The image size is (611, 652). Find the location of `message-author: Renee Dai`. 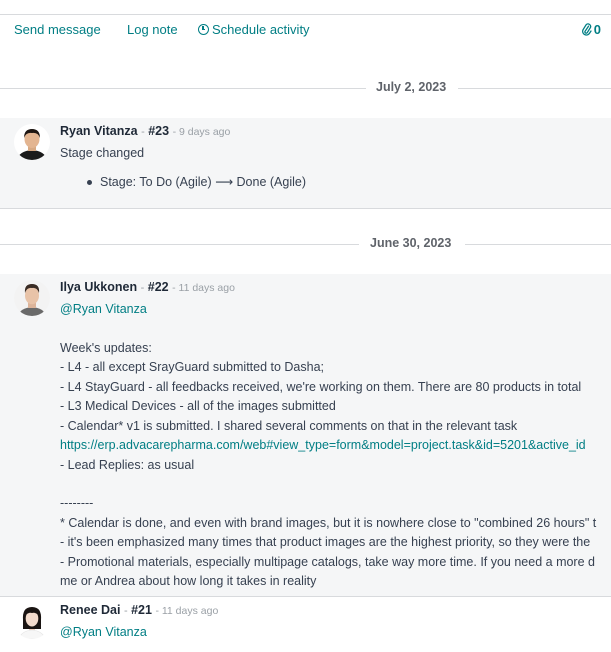

message-author: Renee Dai is located at coordinates (90, 610).